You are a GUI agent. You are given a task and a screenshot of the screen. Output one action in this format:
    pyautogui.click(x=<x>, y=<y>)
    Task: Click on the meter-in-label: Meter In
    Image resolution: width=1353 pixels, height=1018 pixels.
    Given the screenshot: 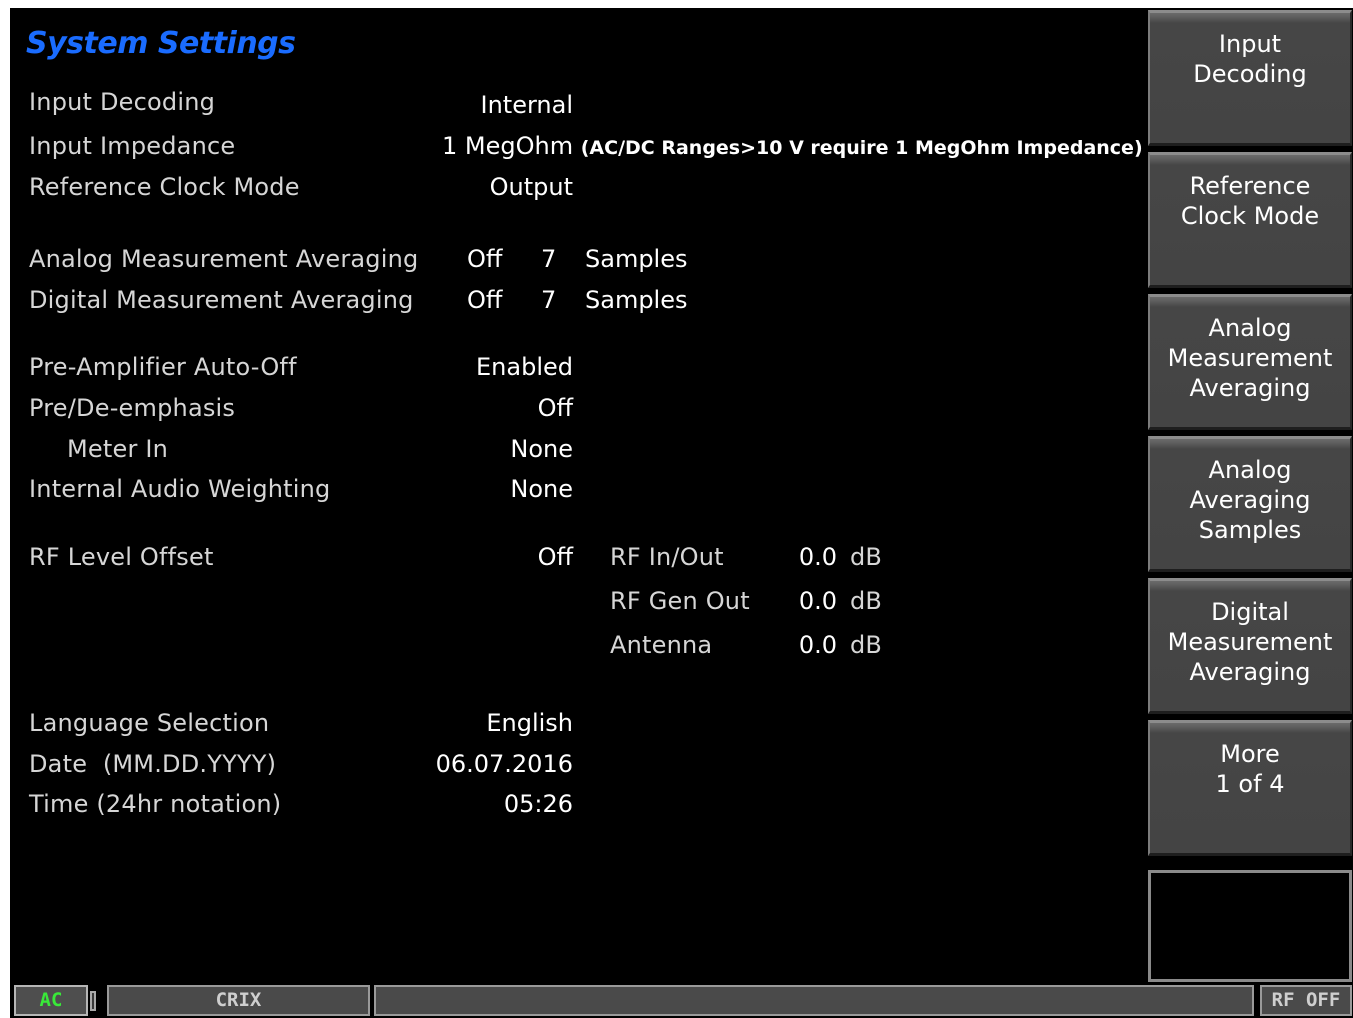 What is the action you would take?
    pyautogui.click(x=118, y=449)
    